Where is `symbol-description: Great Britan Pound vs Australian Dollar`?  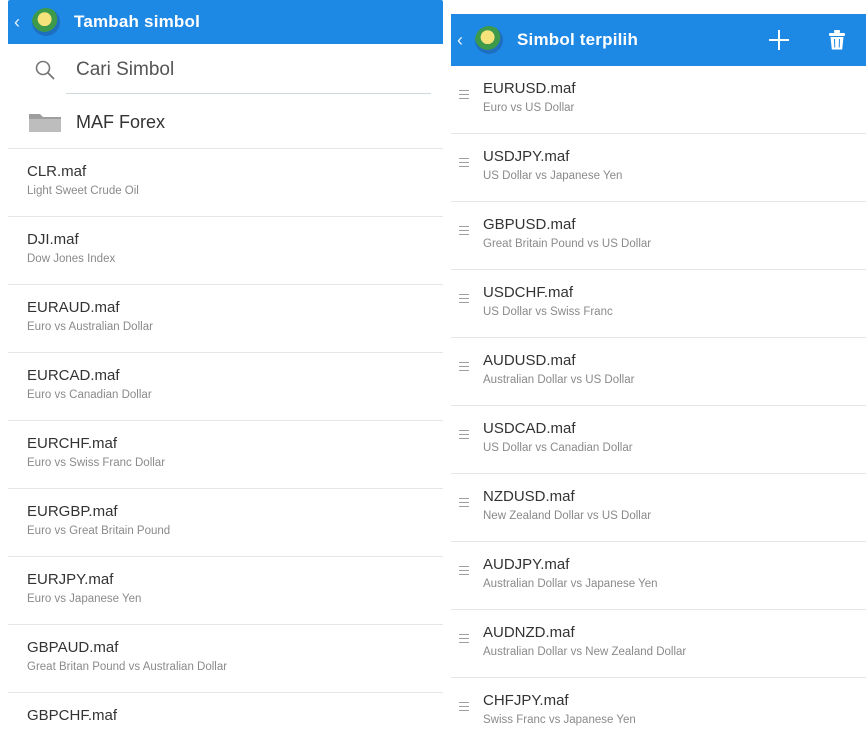 symbol-description: Great Britan Pound vs Australian Dollar is located at coordinates (127, 667).